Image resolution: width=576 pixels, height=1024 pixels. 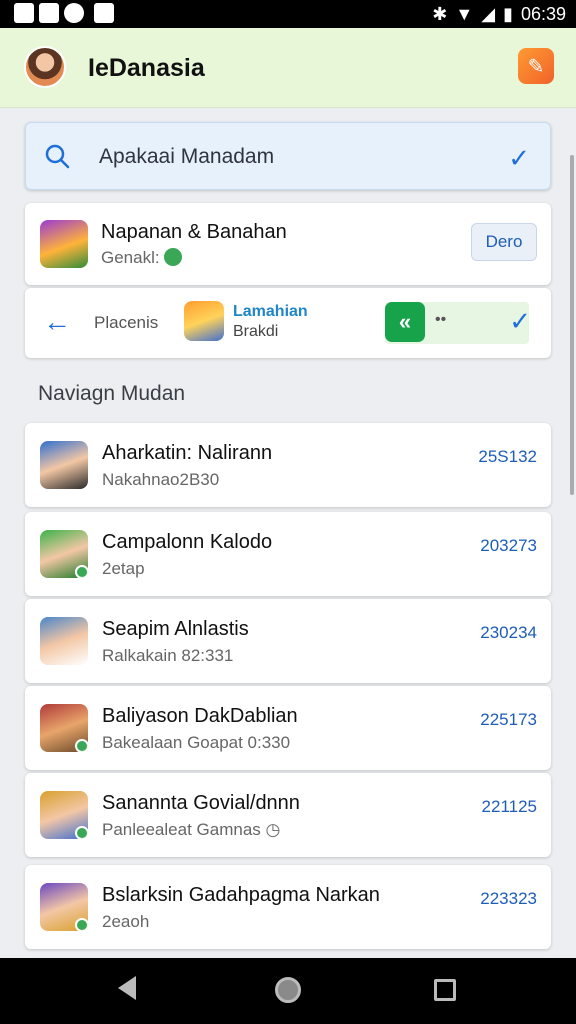 I want to click on wifi-icon: ▼, so click(x=464, y=13).